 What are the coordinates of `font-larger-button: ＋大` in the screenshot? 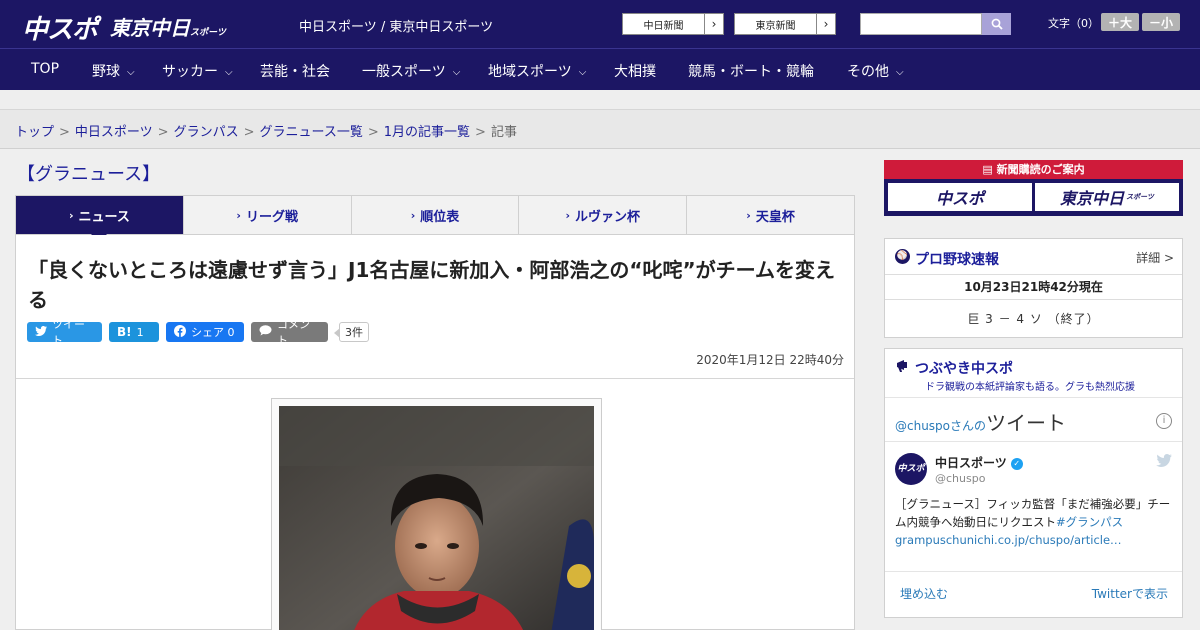 It's located at (1120, 22).